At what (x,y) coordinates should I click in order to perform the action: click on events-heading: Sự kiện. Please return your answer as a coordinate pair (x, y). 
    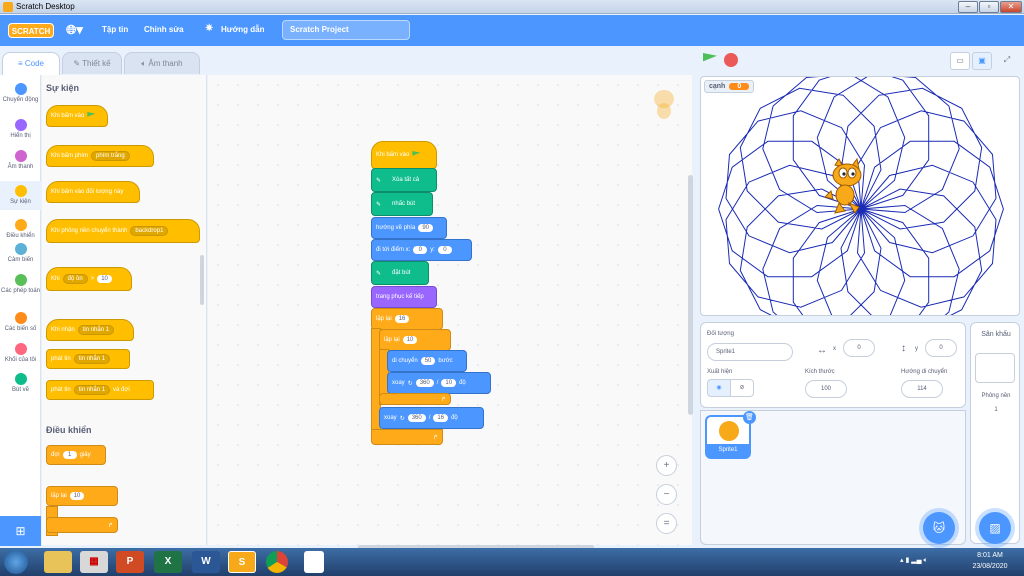
    Looking at the image, I should click on (63, 88).